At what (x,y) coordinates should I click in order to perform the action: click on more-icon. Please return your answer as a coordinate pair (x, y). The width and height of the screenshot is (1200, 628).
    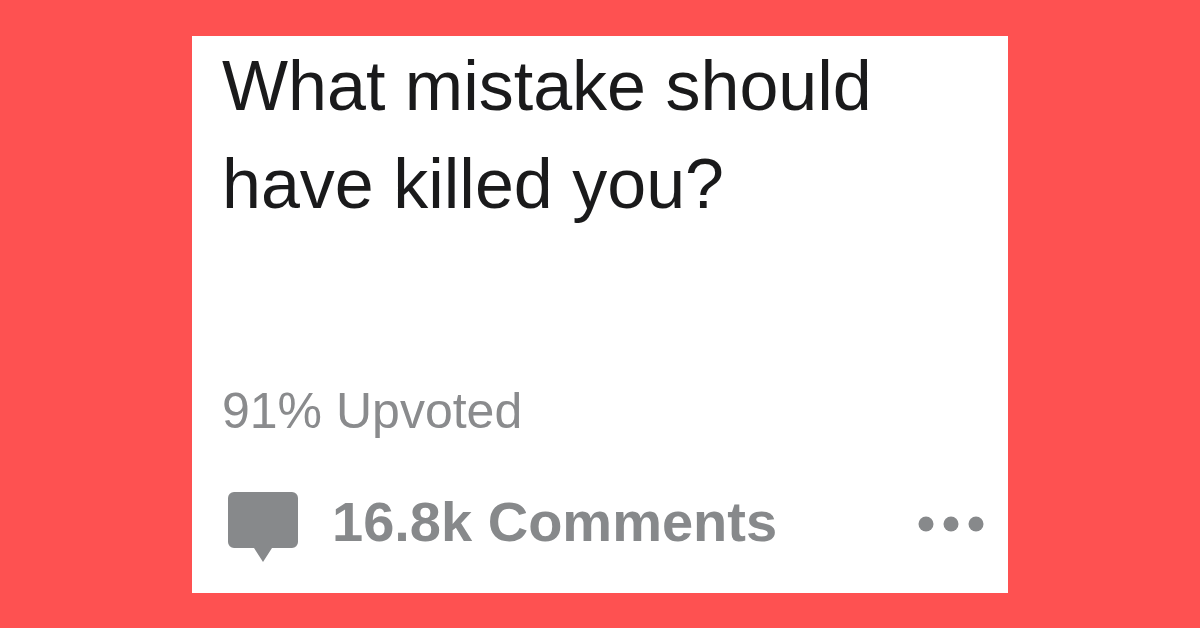
    Looking at the image, I should click on (951, 524).